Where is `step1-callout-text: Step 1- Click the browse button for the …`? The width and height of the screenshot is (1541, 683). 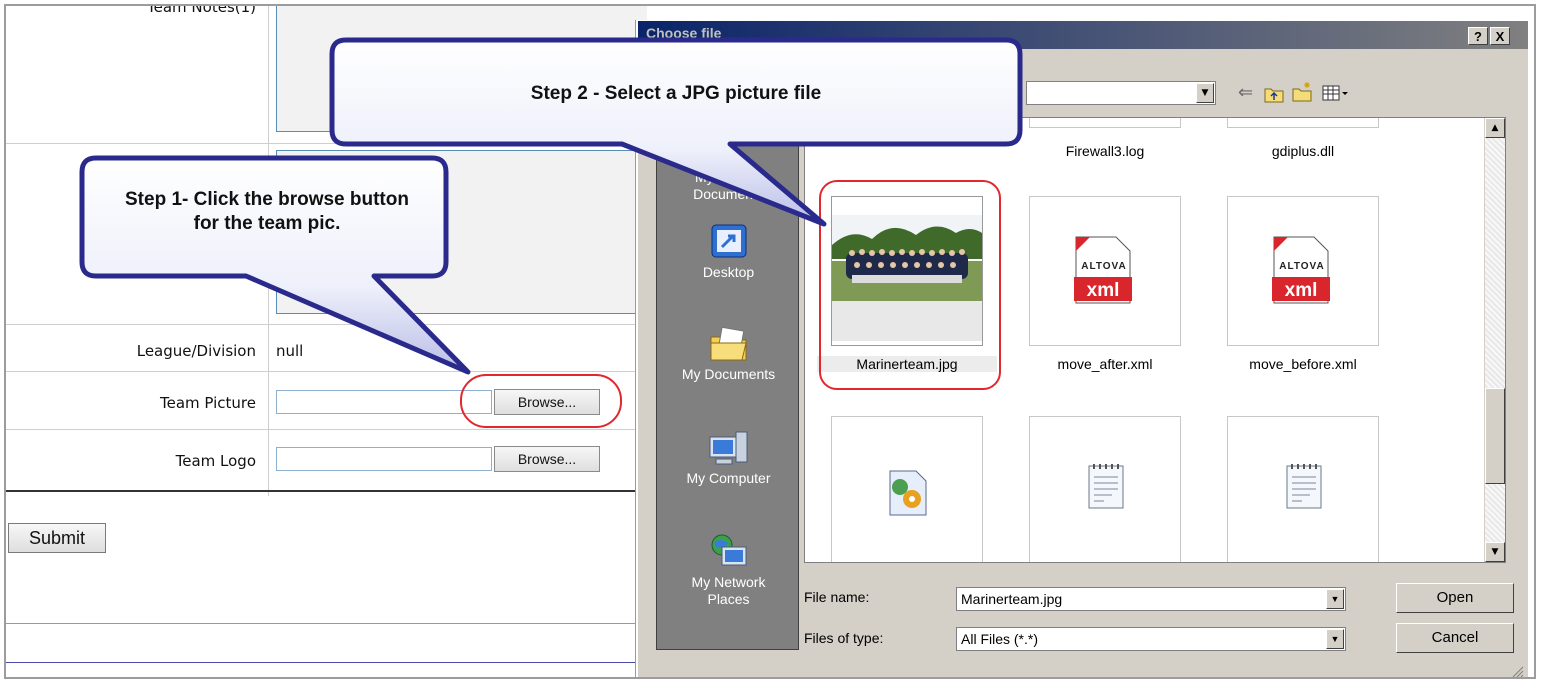
step1-callout-text: Step 1- Click the browse button for the … is located at coordinates (267, 211).